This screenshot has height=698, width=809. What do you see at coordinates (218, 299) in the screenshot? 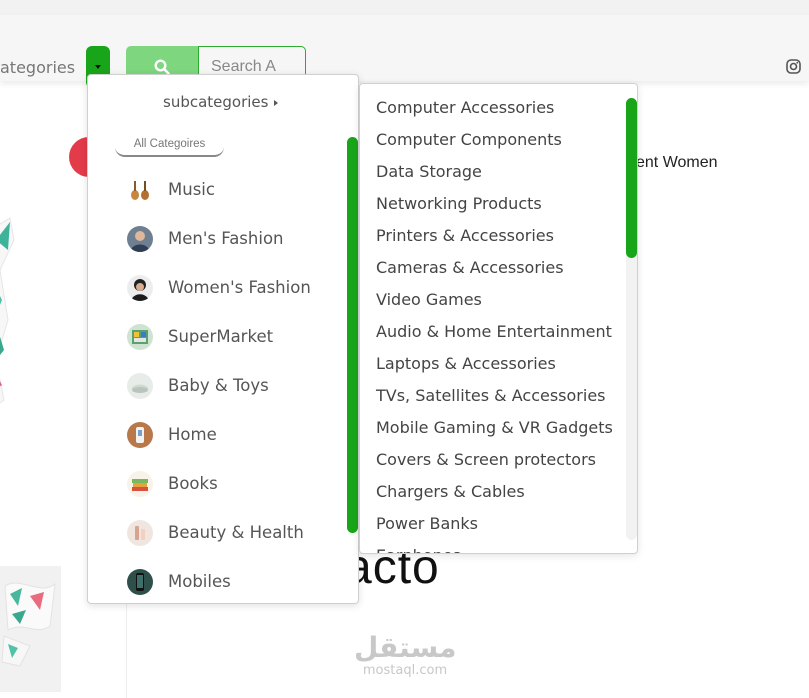
I see `category-item-womens-fashion: Women's Fashion` at bounding box center [218, 299].